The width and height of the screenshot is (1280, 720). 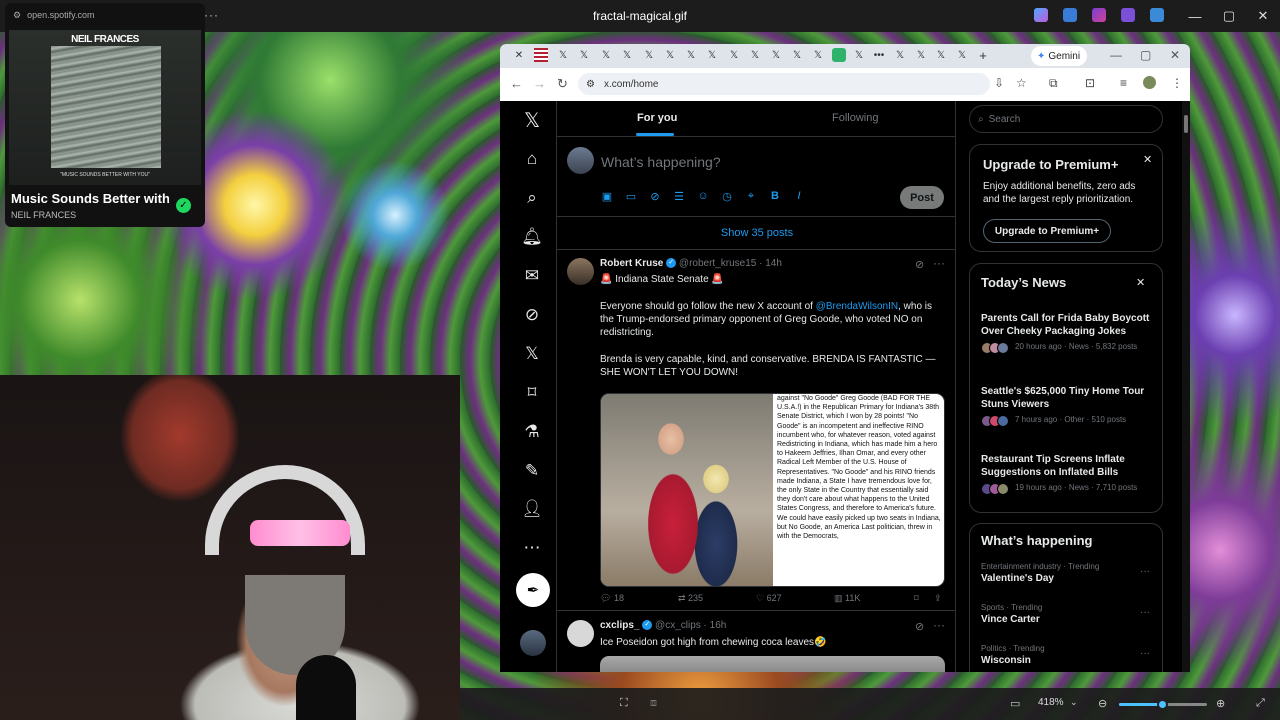 I want to click on trend-item: Sports · Trending Vince Carter ···, so click(x=1071, y=614).